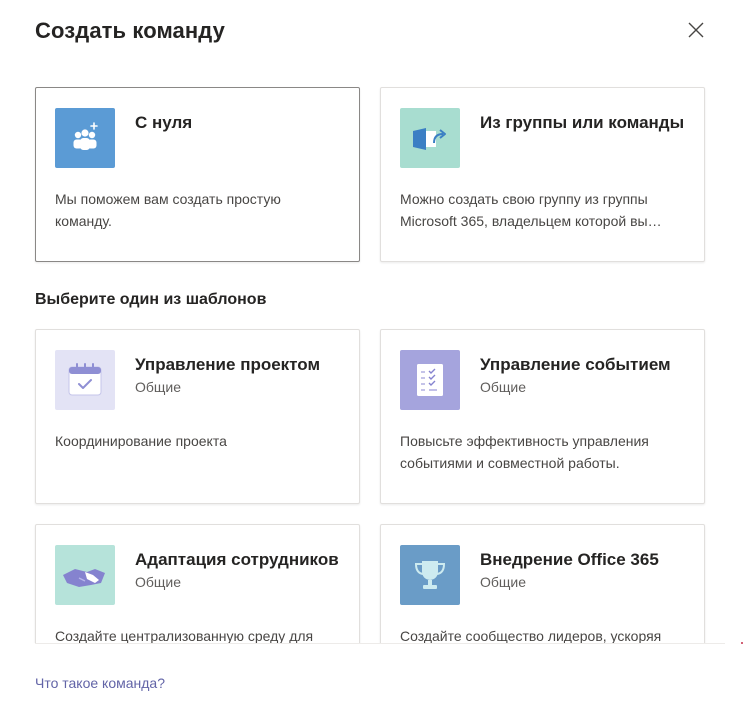  What do you see at coordinates (85, 138) in the screenshot?
I see `people-add-icon` at bounding box center [85, 138].